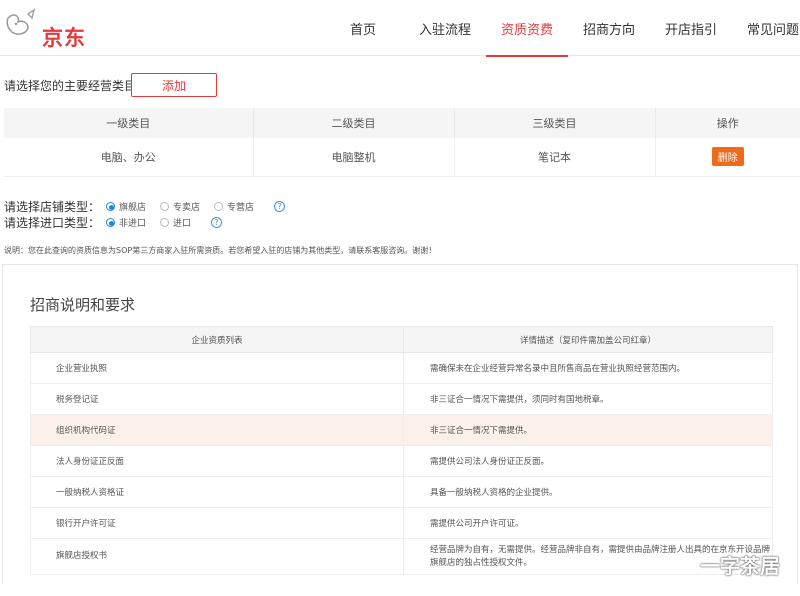  I want to click on qual-name: 税务登记证, so click(217, 399).